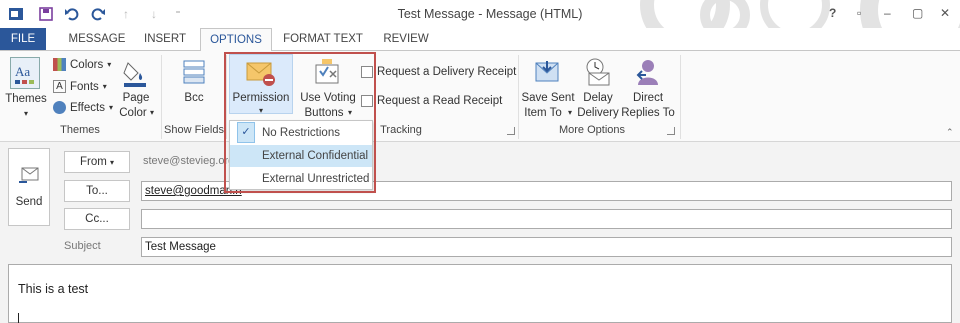  Describe the element at coordinates (887, 13) in the screenshot. I see `minimize-button: –` at that location.